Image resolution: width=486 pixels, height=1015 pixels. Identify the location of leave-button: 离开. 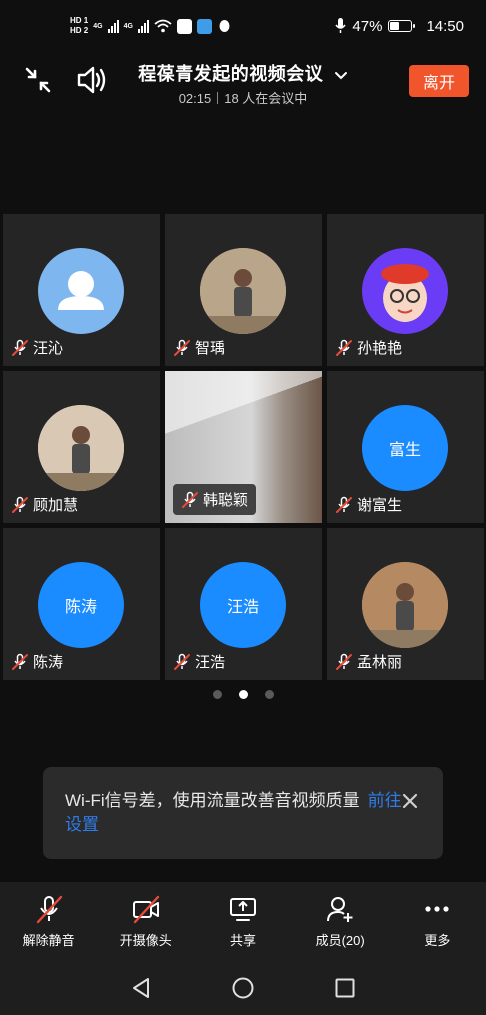
(439, 81).